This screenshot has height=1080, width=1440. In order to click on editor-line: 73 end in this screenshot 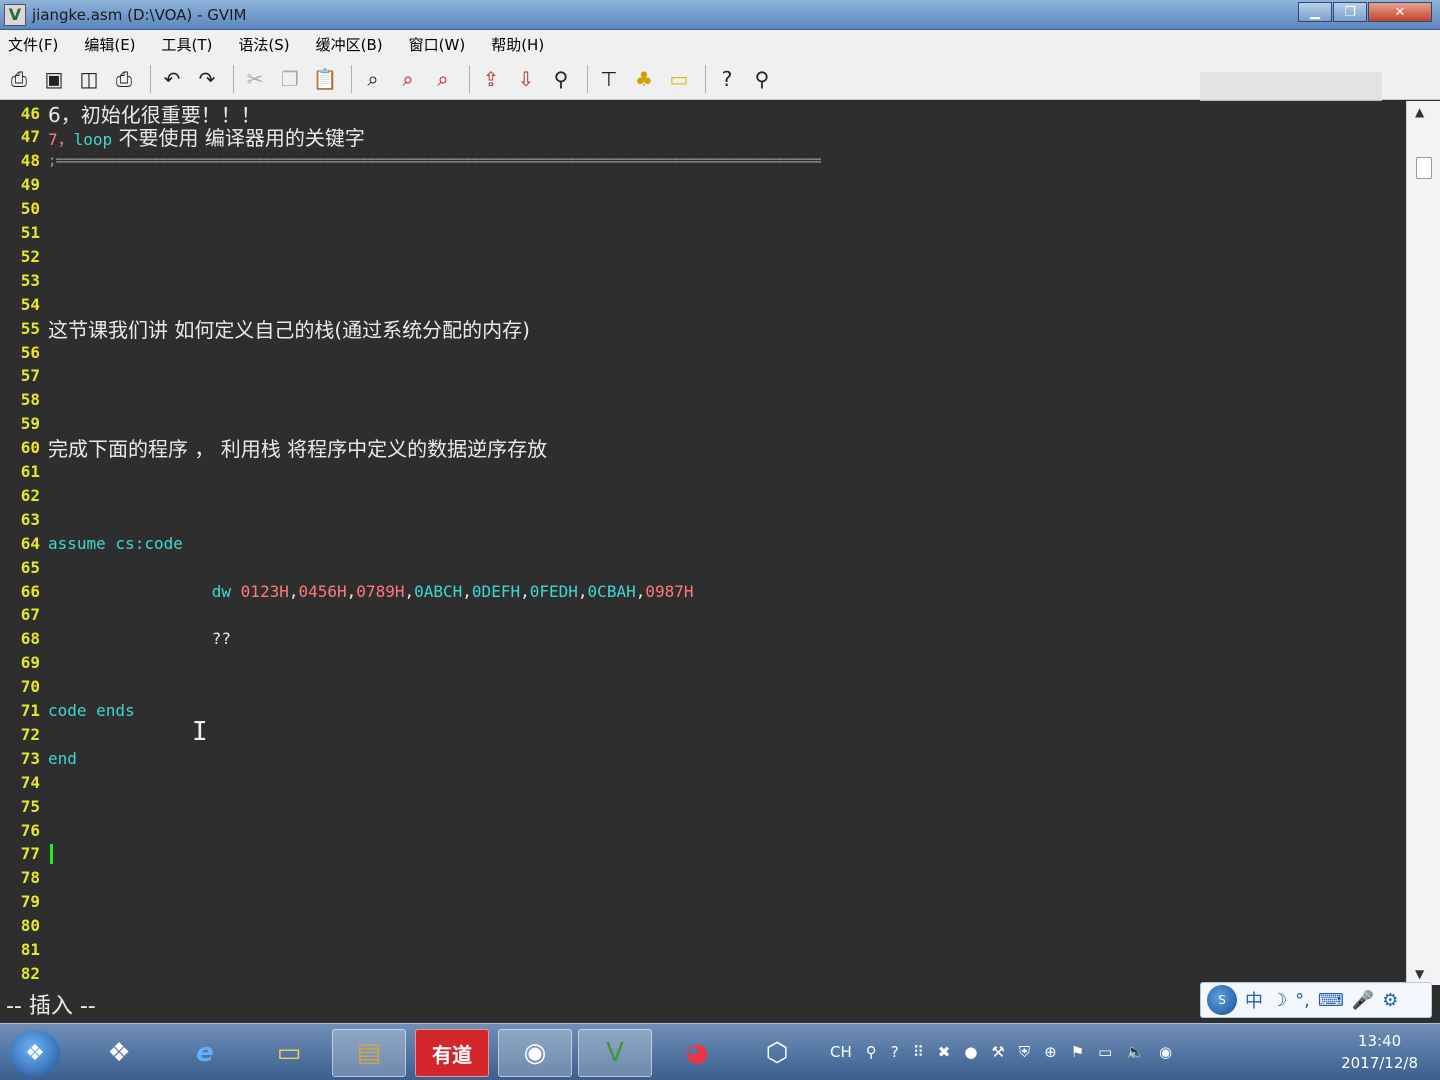, I will do `click(703, 758)`.